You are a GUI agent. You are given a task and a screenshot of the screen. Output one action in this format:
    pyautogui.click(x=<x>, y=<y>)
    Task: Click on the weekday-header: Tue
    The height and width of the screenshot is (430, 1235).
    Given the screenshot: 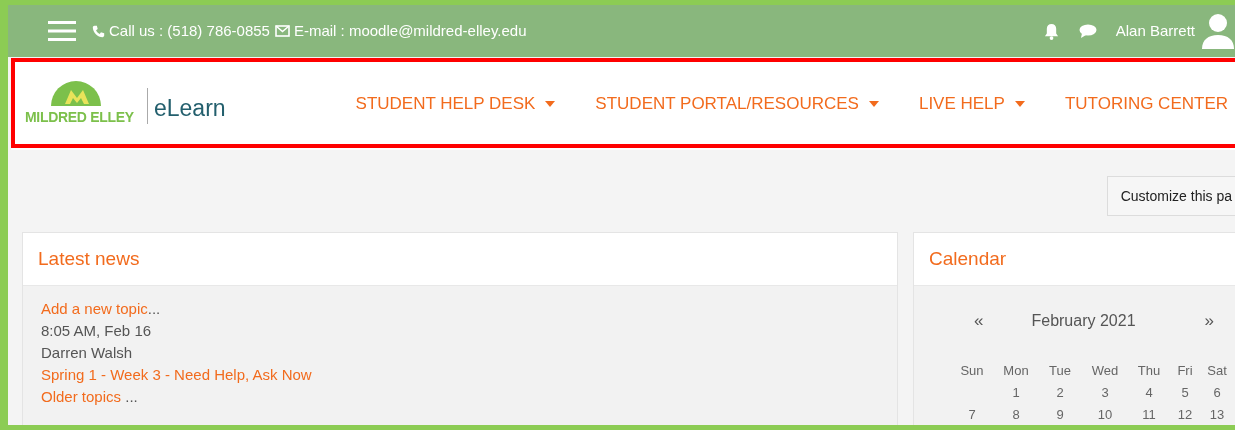 What is the action you would take?
    pyautogui.click(x=1060, y=370)
    